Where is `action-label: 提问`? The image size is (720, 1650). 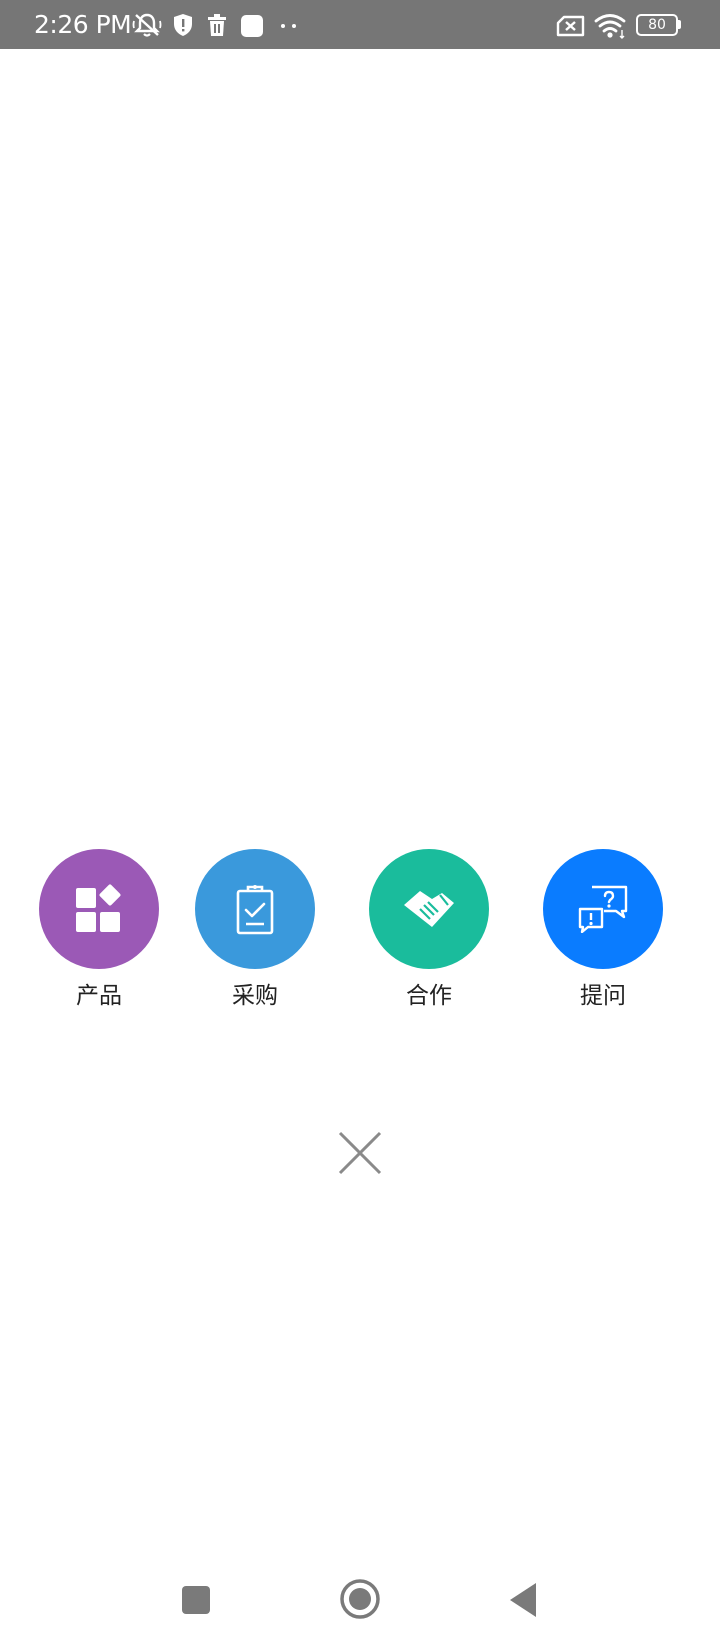 action-label: 提问 is located at coordinates (603, 996).